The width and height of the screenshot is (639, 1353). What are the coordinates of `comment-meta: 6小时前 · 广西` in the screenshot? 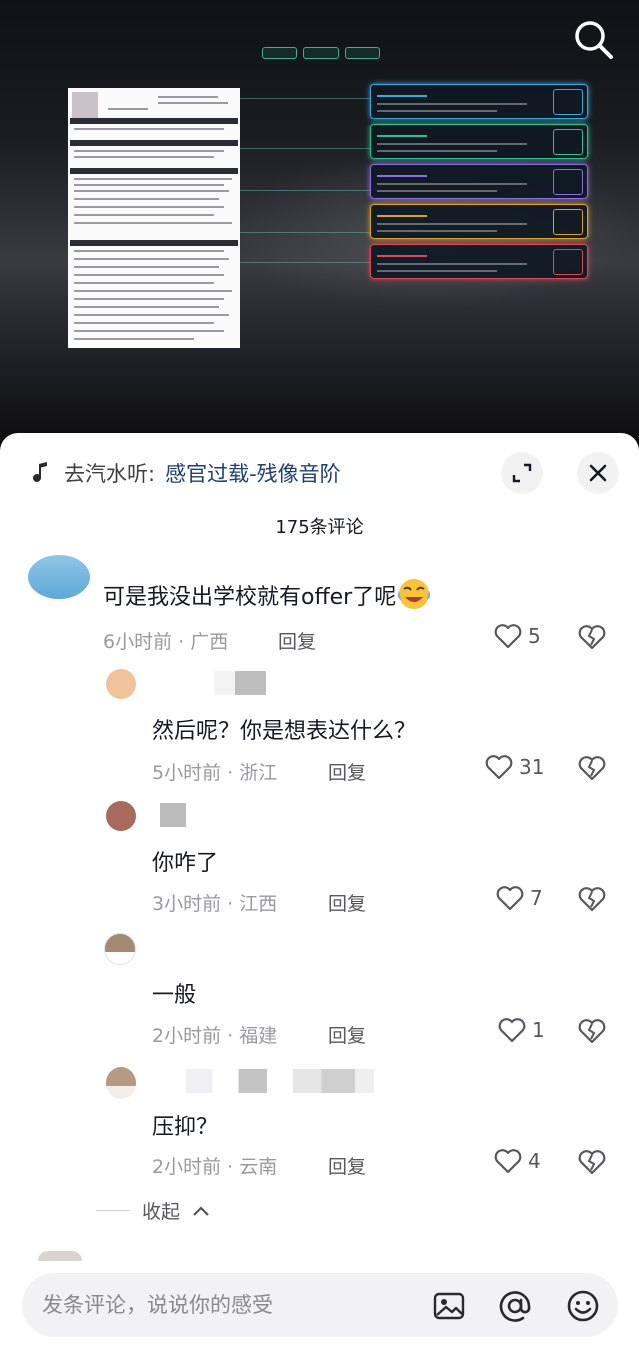 It's located at (166, 642).